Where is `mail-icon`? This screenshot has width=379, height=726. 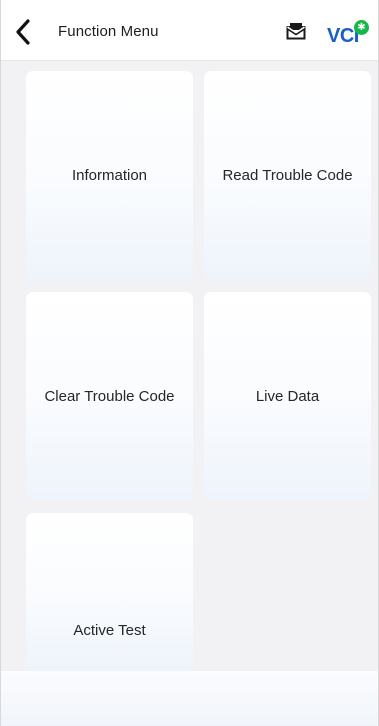
mail-icon is located at coordinates (296, 31).